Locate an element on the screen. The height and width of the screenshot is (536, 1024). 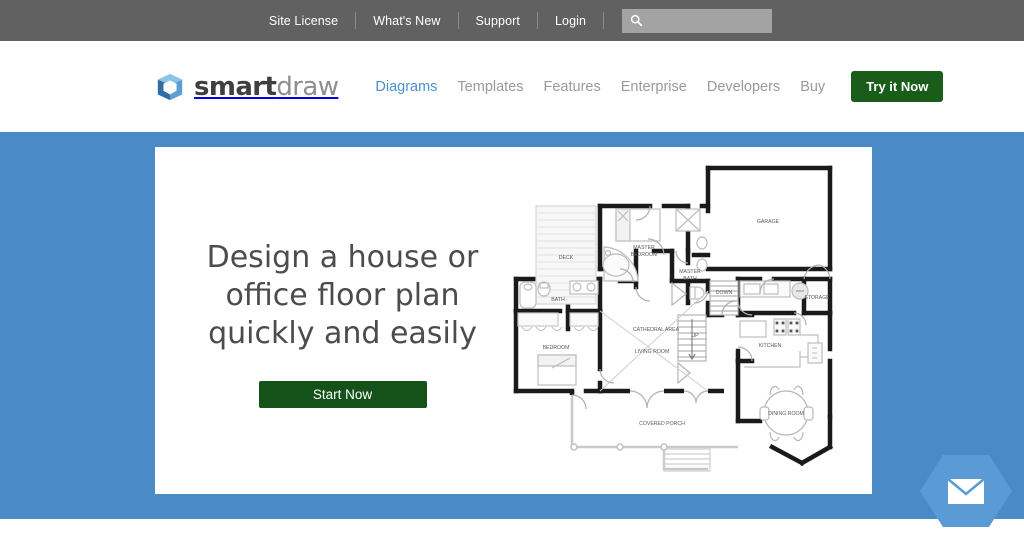
start-now-button: Start Now is located at coordinates (342, 394).